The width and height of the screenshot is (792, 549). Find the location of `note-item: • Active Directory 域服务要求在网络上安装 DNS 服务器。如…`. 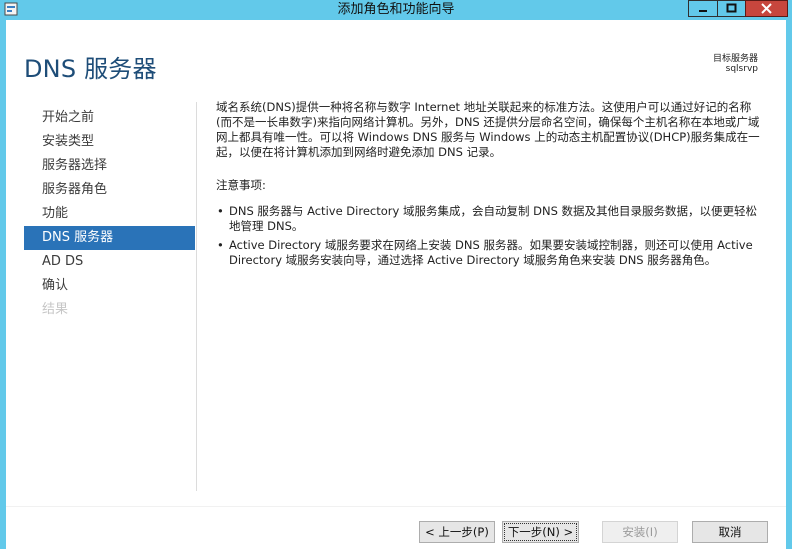

note-item: • Active Directory 域服务要求在网络上安装 DNS 服务器。如… is located at coordinates (491, 253).